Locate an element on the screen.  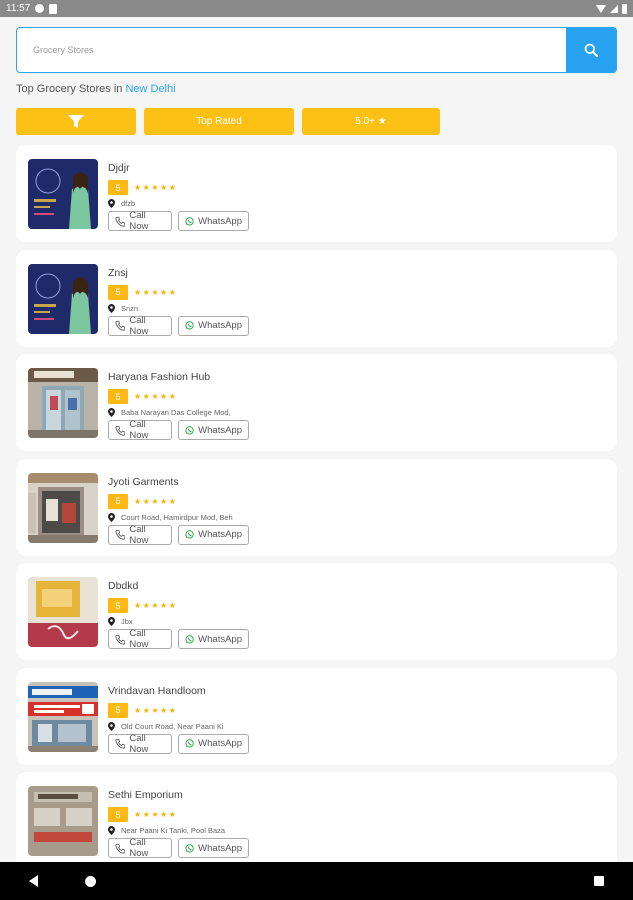
rating-filter-button: 5.0+ ★ is located at coordinates (371, 121).